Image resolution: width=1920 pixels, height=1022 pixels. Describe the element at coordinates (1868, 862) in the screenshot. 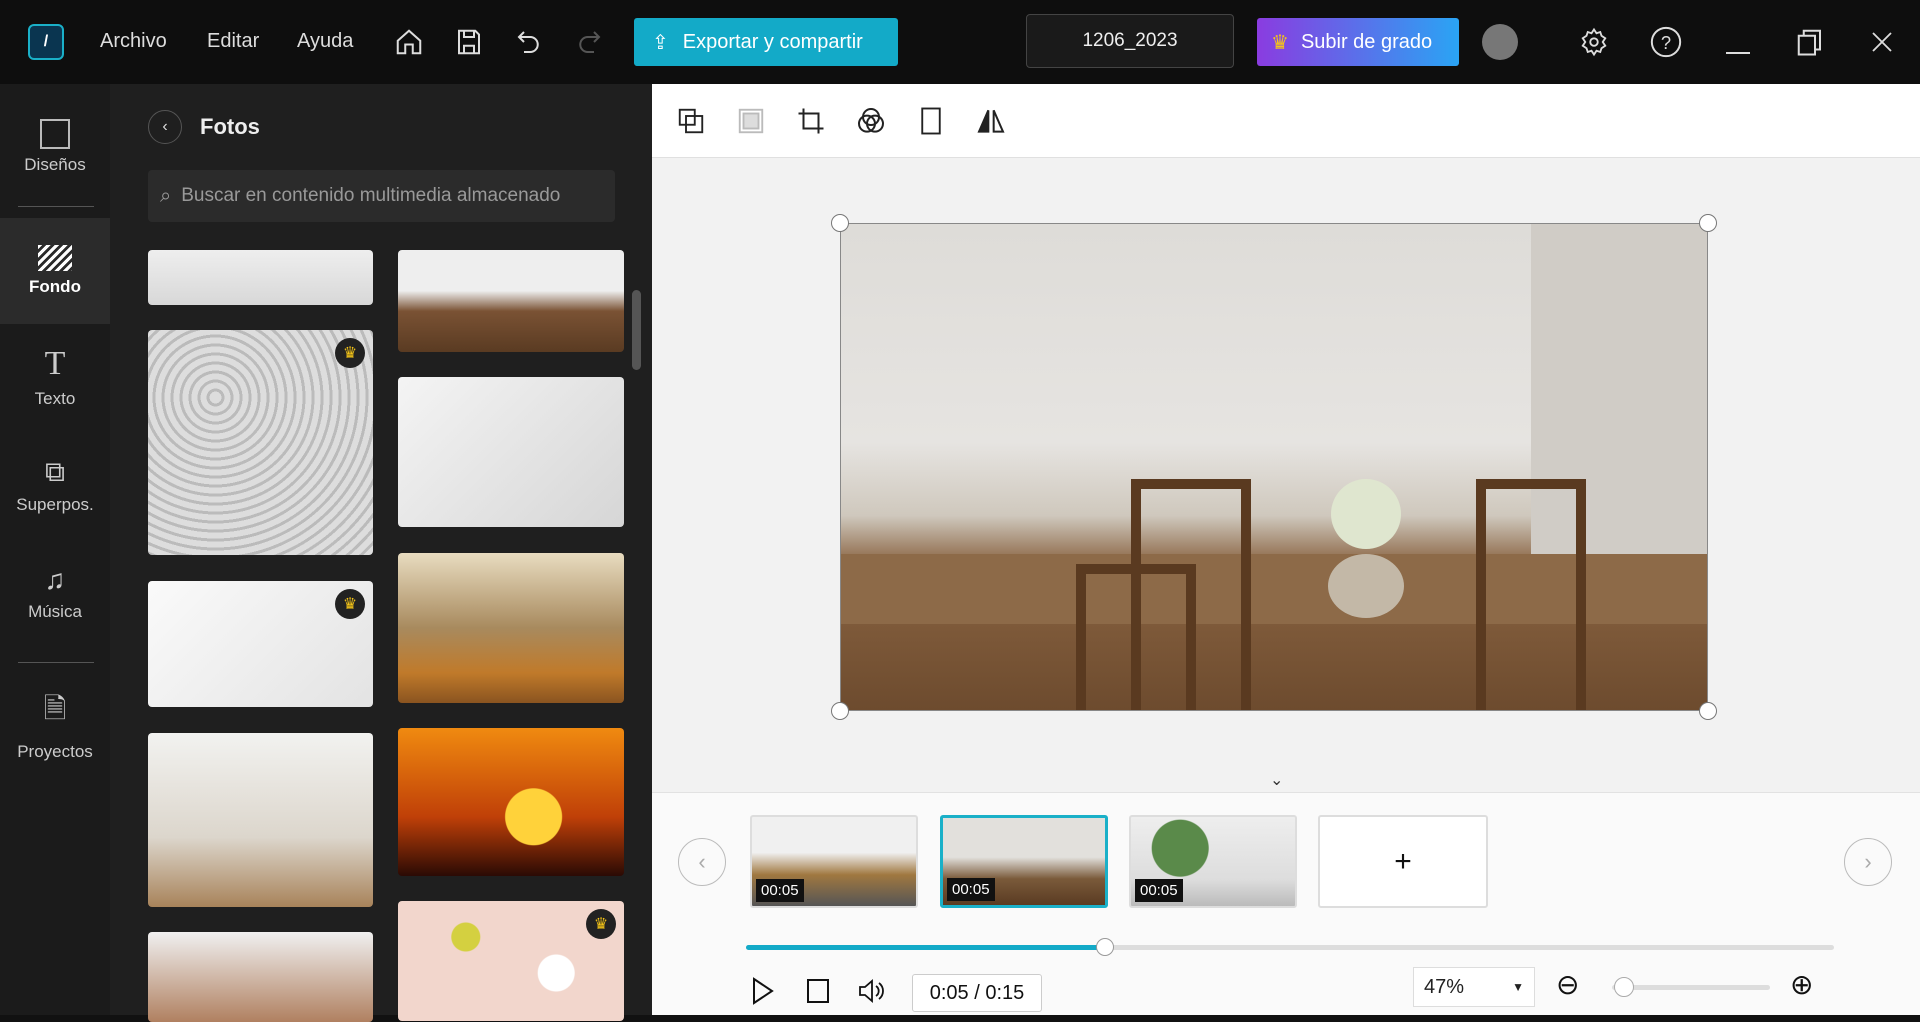

I see `timeline-next-button: ›` at that location.